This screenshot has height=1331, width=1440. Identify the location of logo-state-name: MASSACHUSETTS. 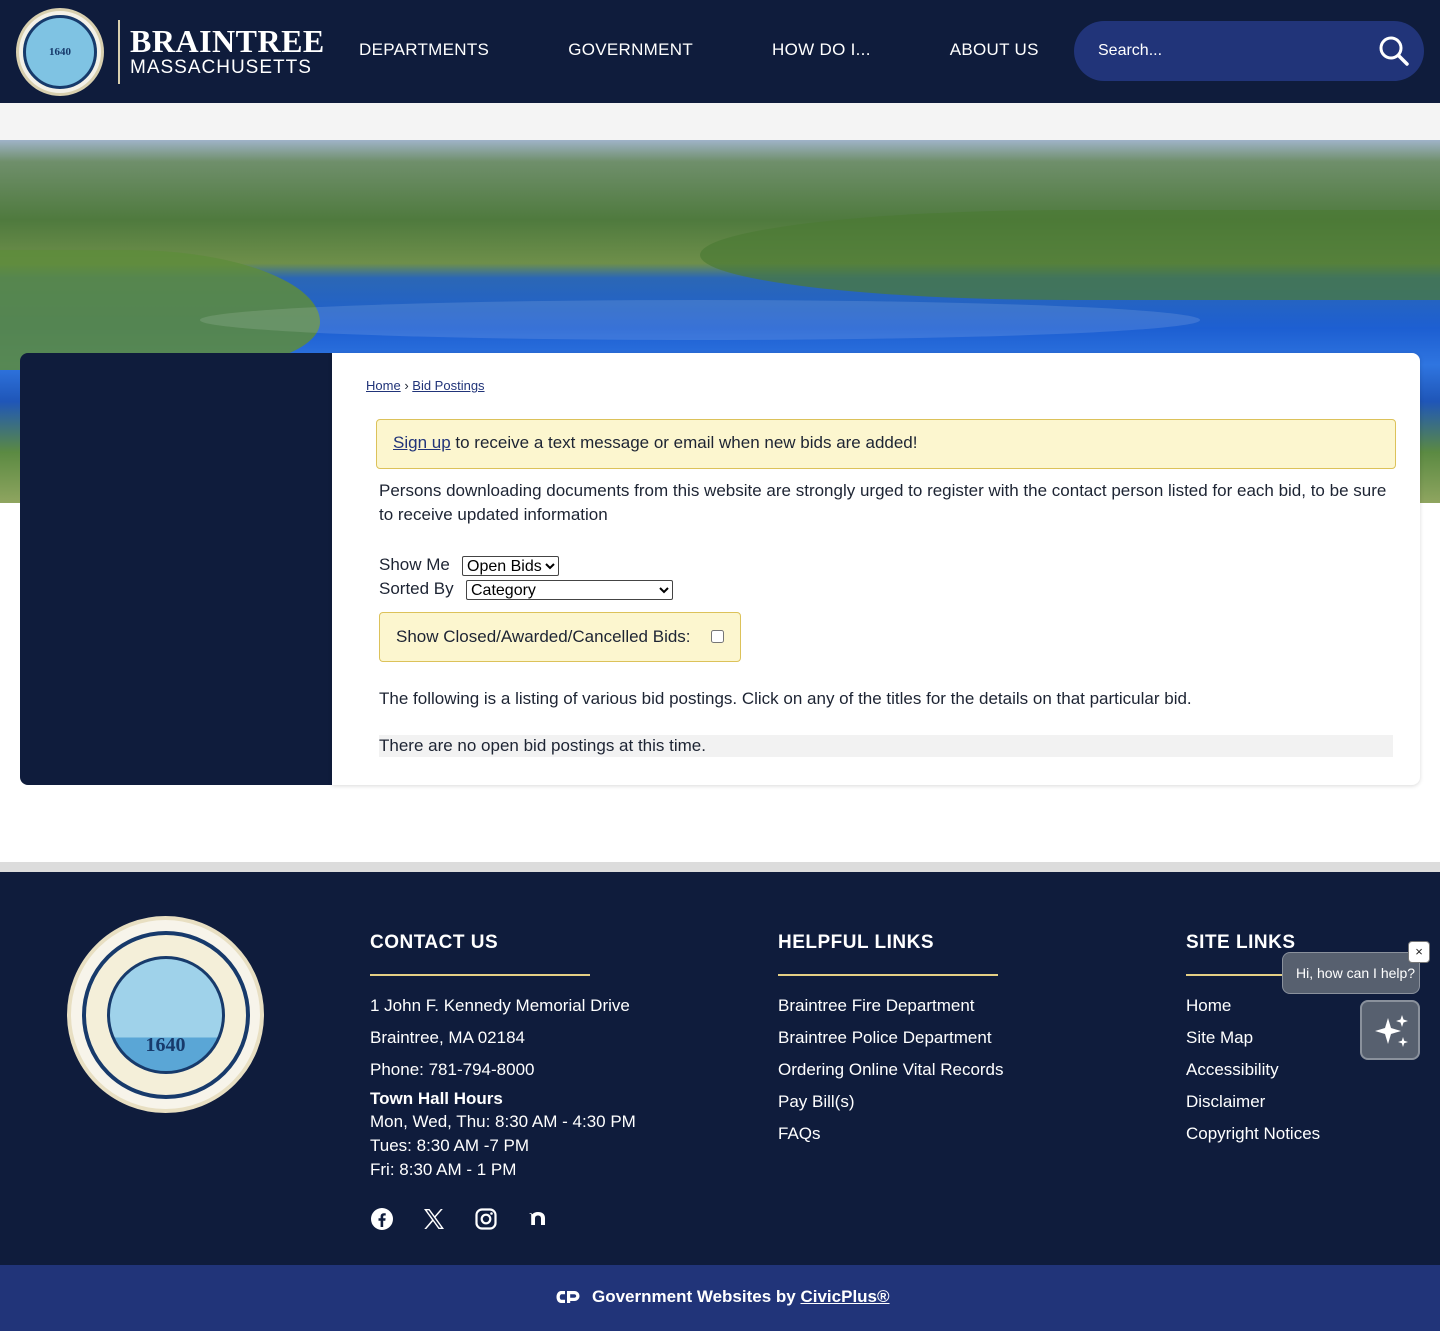
(221, 67).